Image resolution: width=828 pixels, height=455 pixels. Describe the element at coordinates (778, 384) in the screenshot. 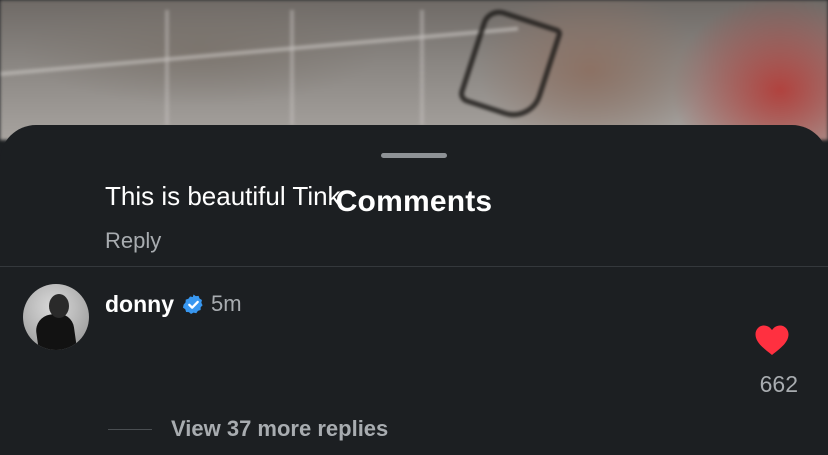

I see `like-count: 662` at that location.